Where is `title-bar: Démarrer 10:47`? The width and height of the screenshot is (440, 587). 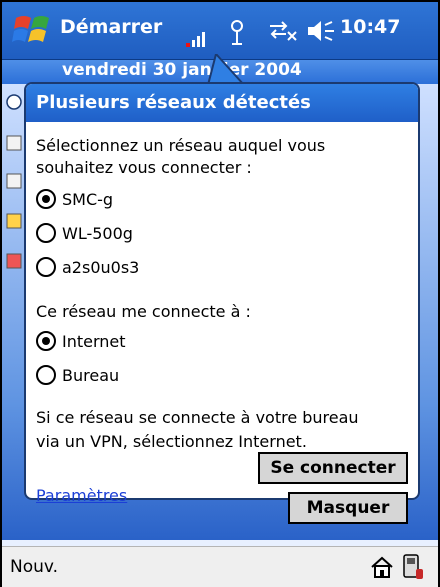 title-bar: Démarrer 10:47 is located at coordinates (220, 31).